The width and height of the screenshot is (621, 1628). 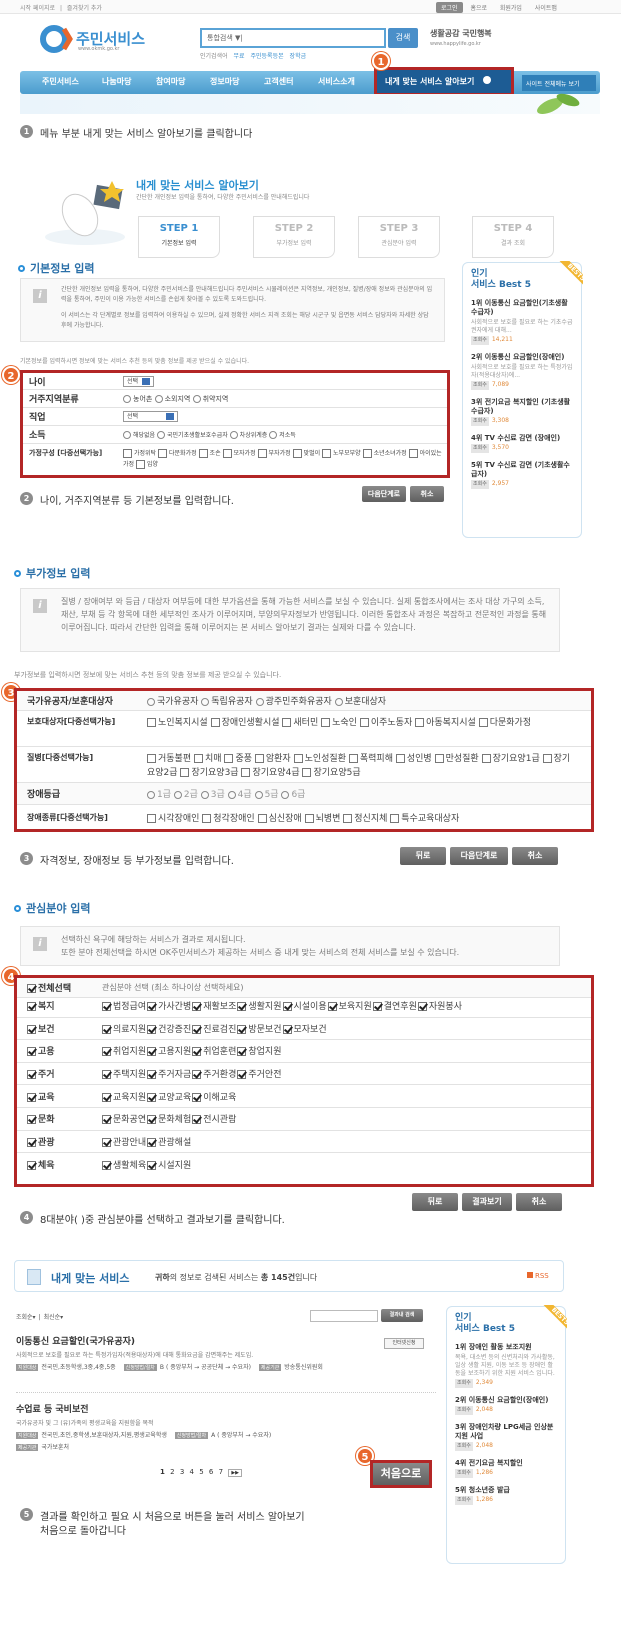 I want to click on age-select: 선택, so click(x=139, y=381).